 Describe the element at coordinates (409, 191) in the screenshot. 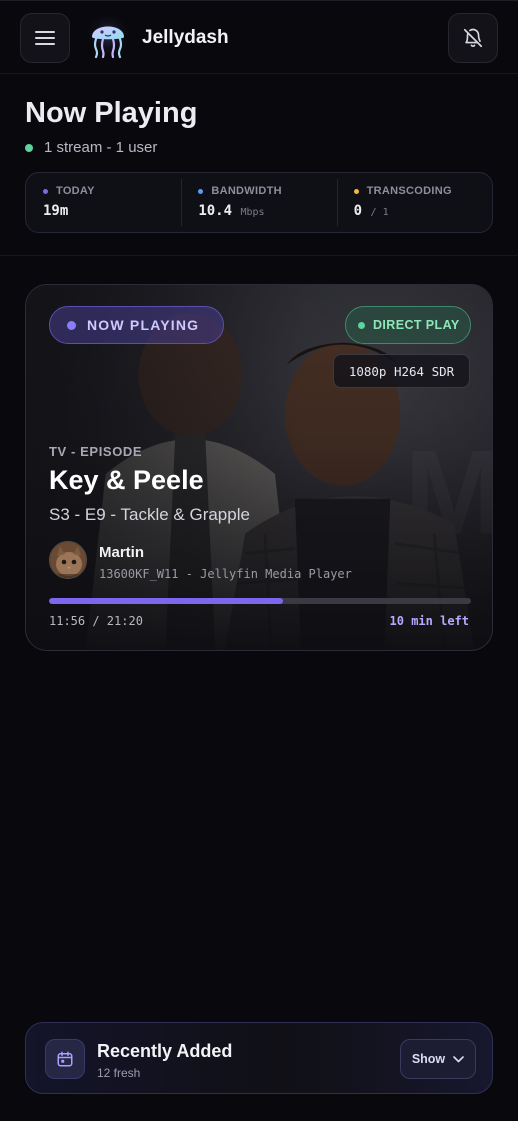

I see `stat-transcoding-label: TRANSCODING` at that location.